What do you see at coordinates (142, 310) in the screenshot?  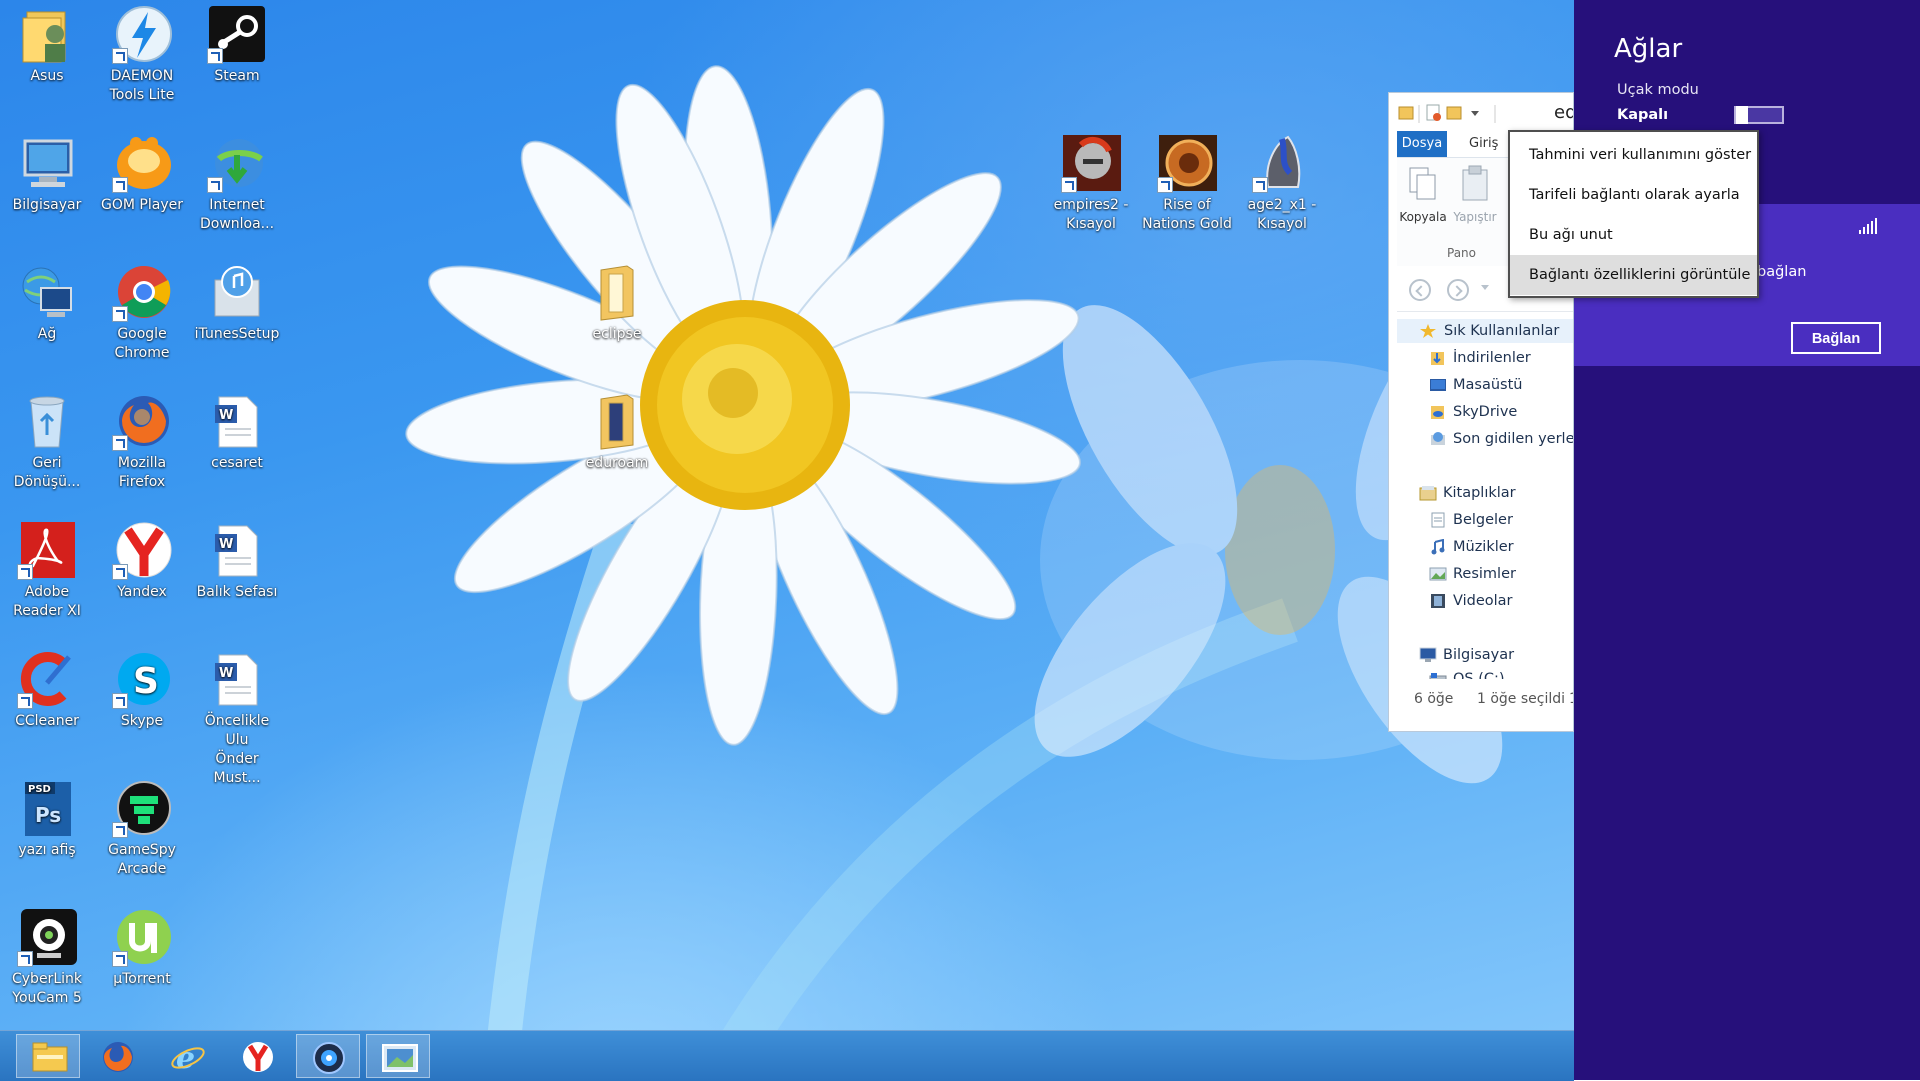 I see `desktop-icon-google-chrome: Google Chrome` at bounding box center [142, 310].